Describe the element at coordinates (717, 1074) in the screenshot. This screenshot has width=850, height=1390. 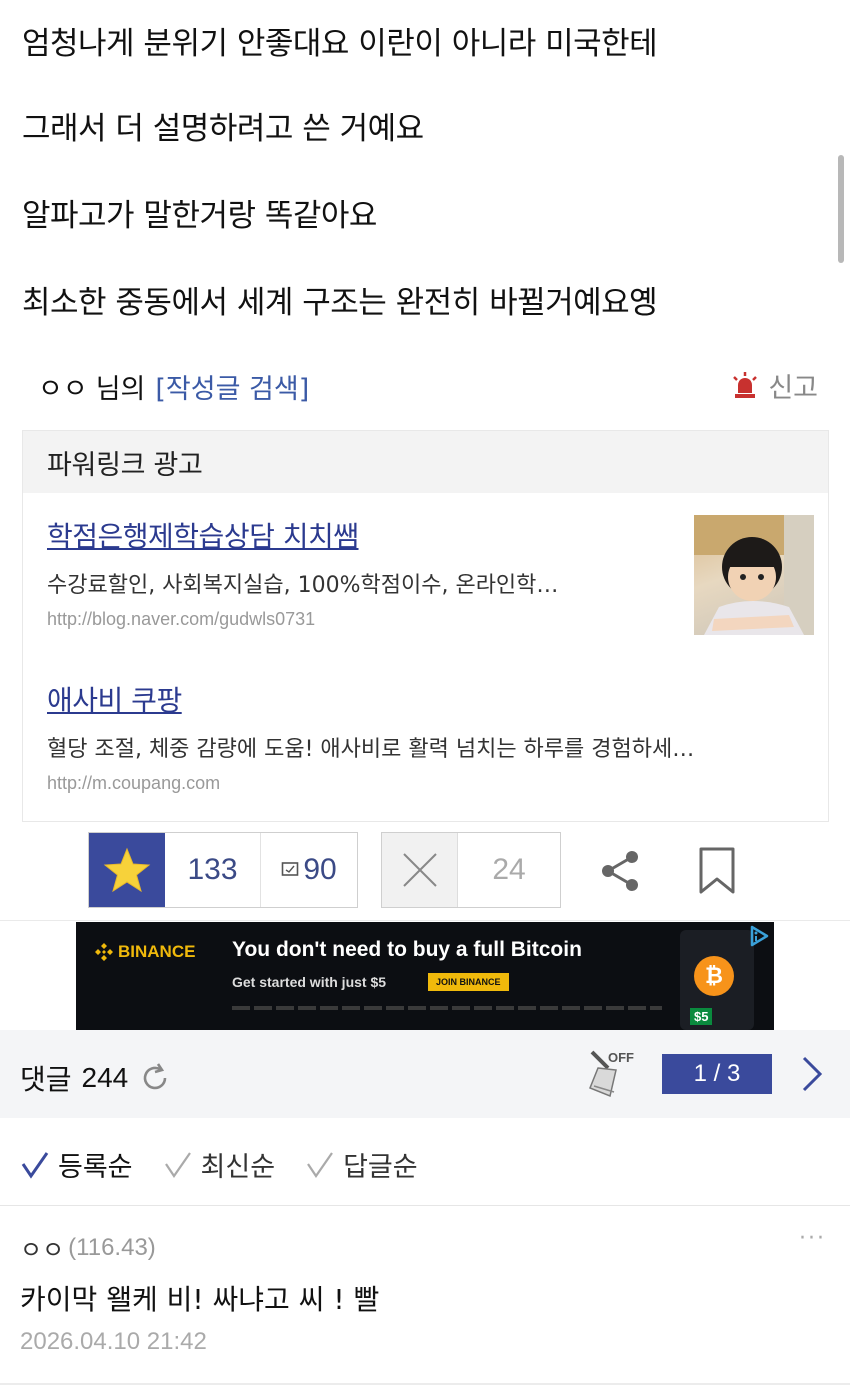
I see `comment-pager: 1 / 3` at that location.